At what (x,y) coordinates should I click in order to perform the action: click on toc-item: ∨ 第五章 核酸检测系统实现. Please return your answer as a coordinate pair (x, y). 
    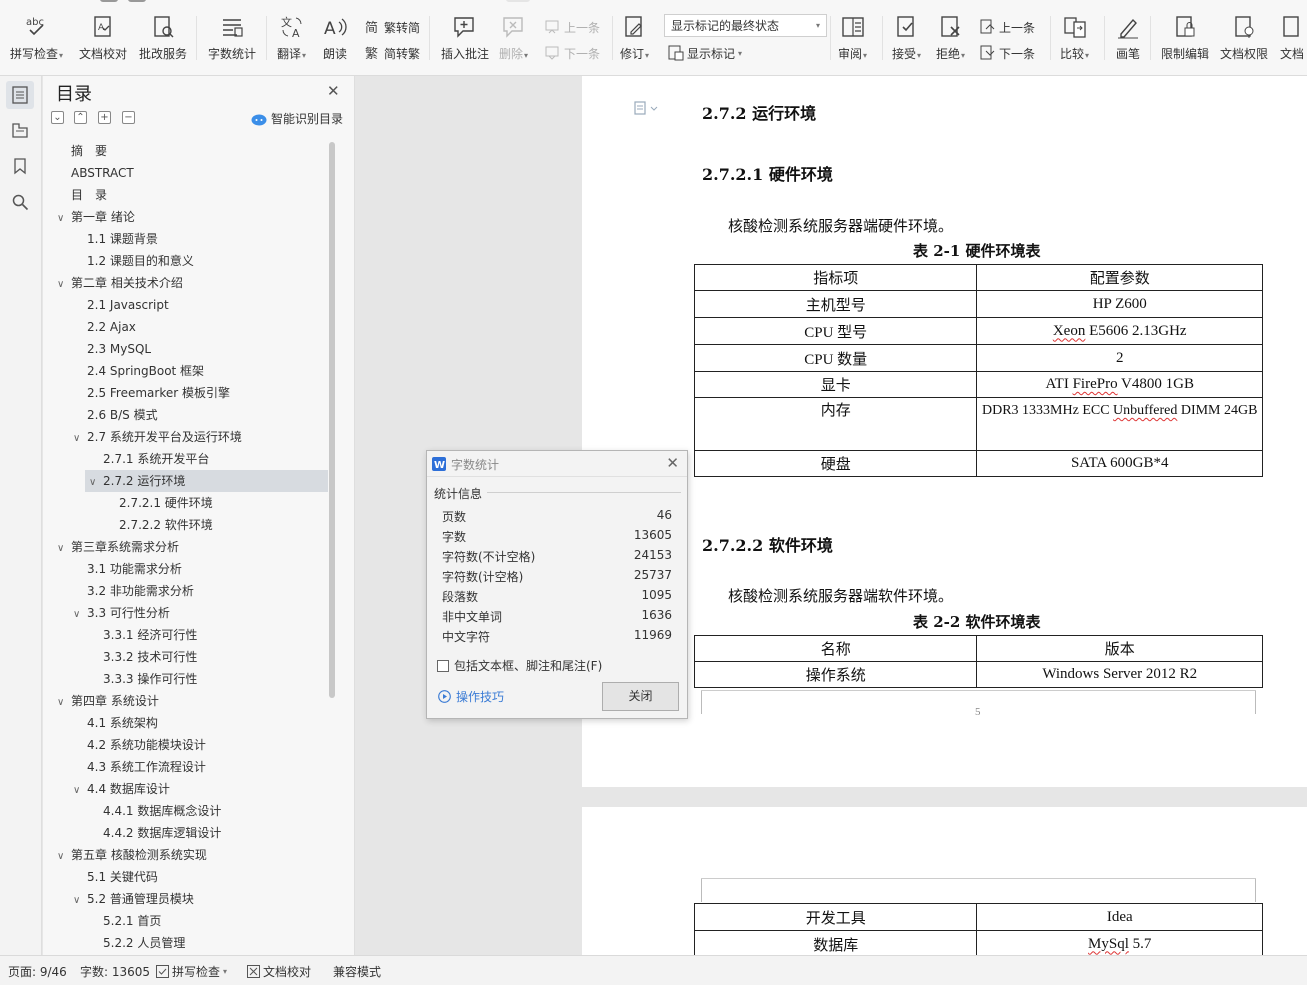
    Looking at the image, I should click on (132, 855).